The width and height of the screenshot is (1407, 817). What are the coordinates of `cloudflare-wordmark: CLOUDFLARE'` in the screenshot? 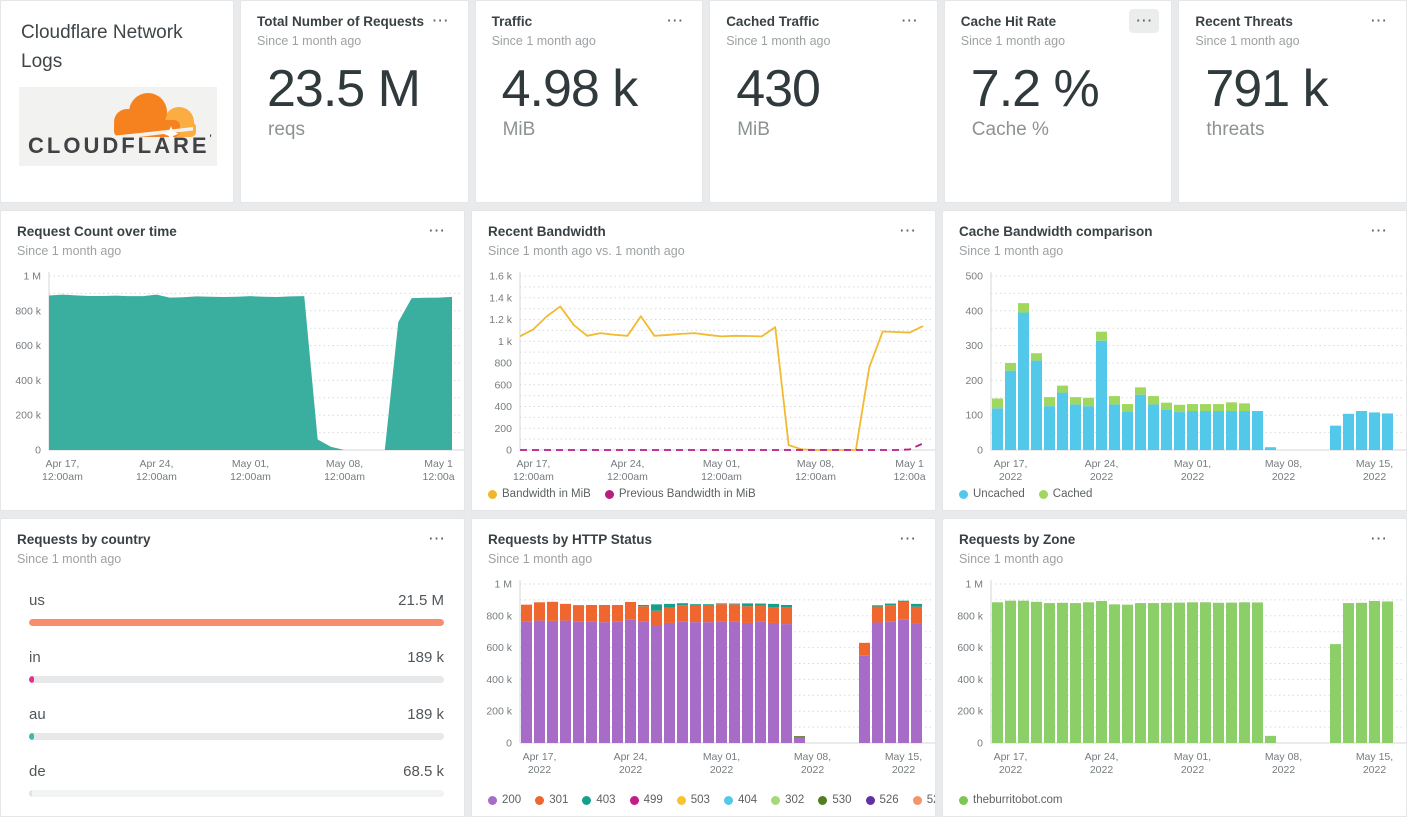 It's located at (120, 145).